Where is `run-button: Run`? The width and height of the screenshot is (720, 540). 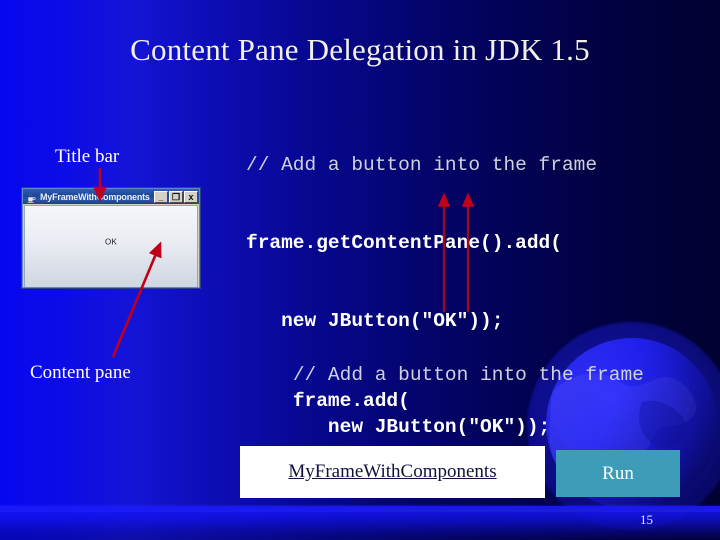
run-button: Run is located at coordinates (618, 473).